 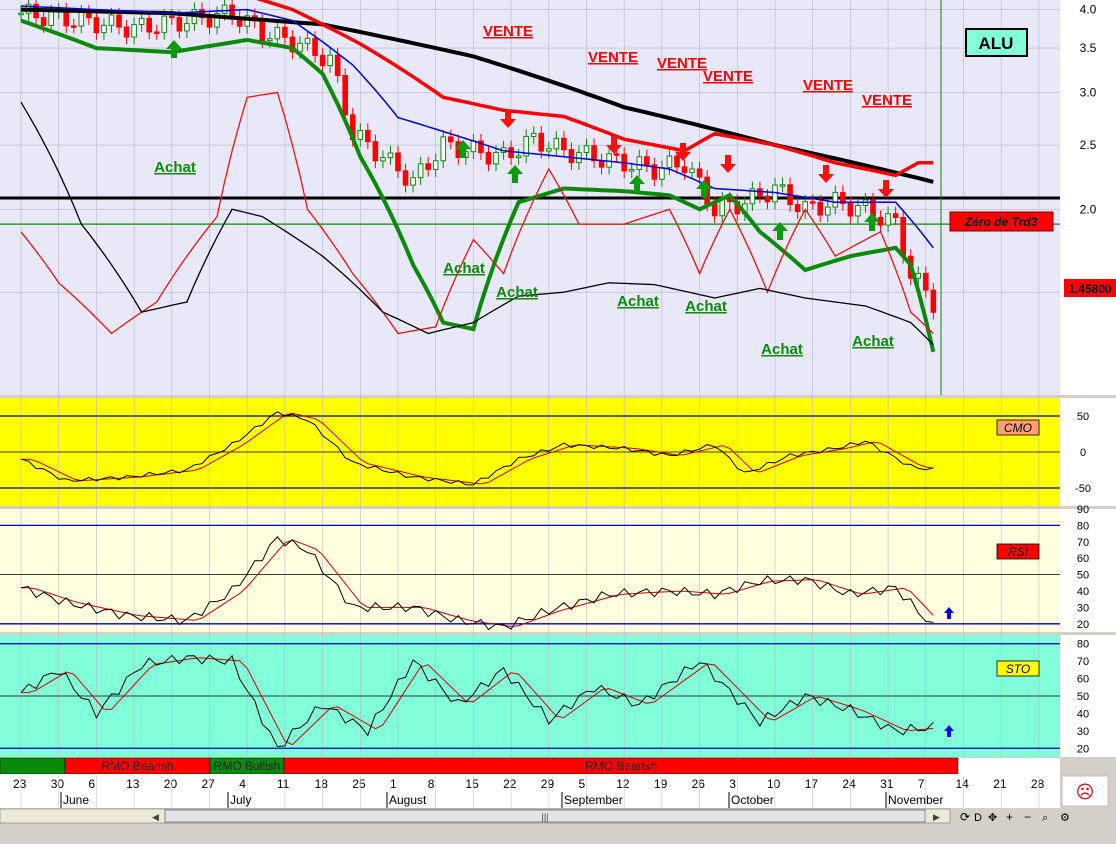 What do you see at coordinates (1083, 489) in the screenshot?
I see `indicator-tick: -50` at bounding box center [1083, 489].